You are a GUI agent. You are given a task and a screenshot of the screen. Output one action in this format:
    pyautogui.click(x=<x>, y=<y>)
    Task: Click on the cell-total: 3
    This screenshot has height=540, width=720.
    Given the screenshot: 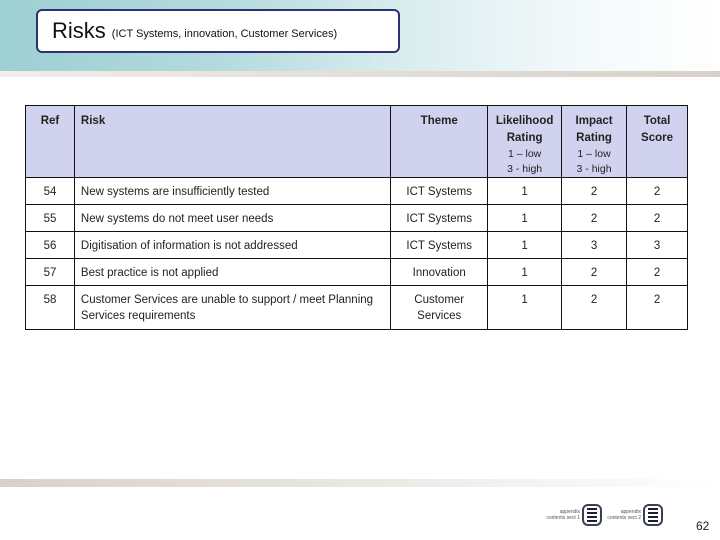 What is the action you would take?
    pyautogui.click(x=657, y=245)
    